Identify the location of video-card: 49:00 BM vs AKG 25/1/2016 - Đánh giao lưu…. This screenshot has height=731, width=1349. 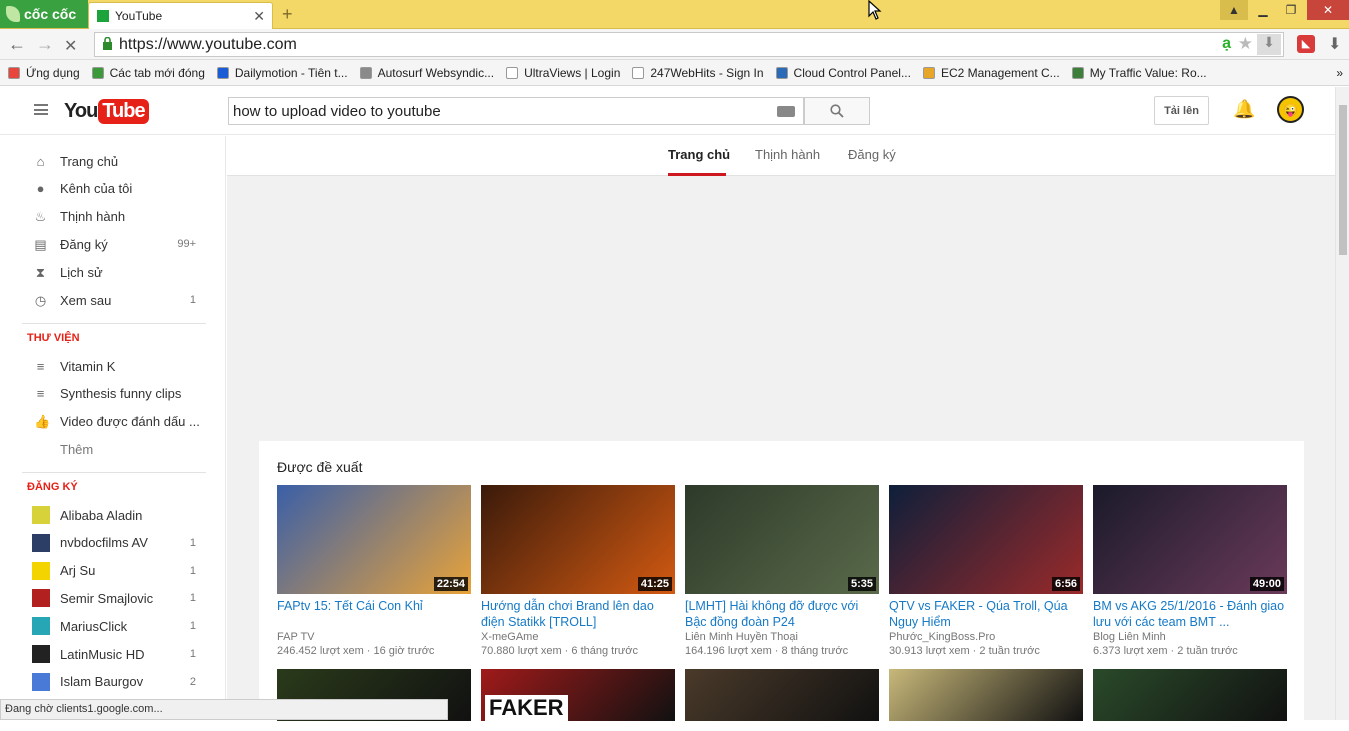
(1190, 571).